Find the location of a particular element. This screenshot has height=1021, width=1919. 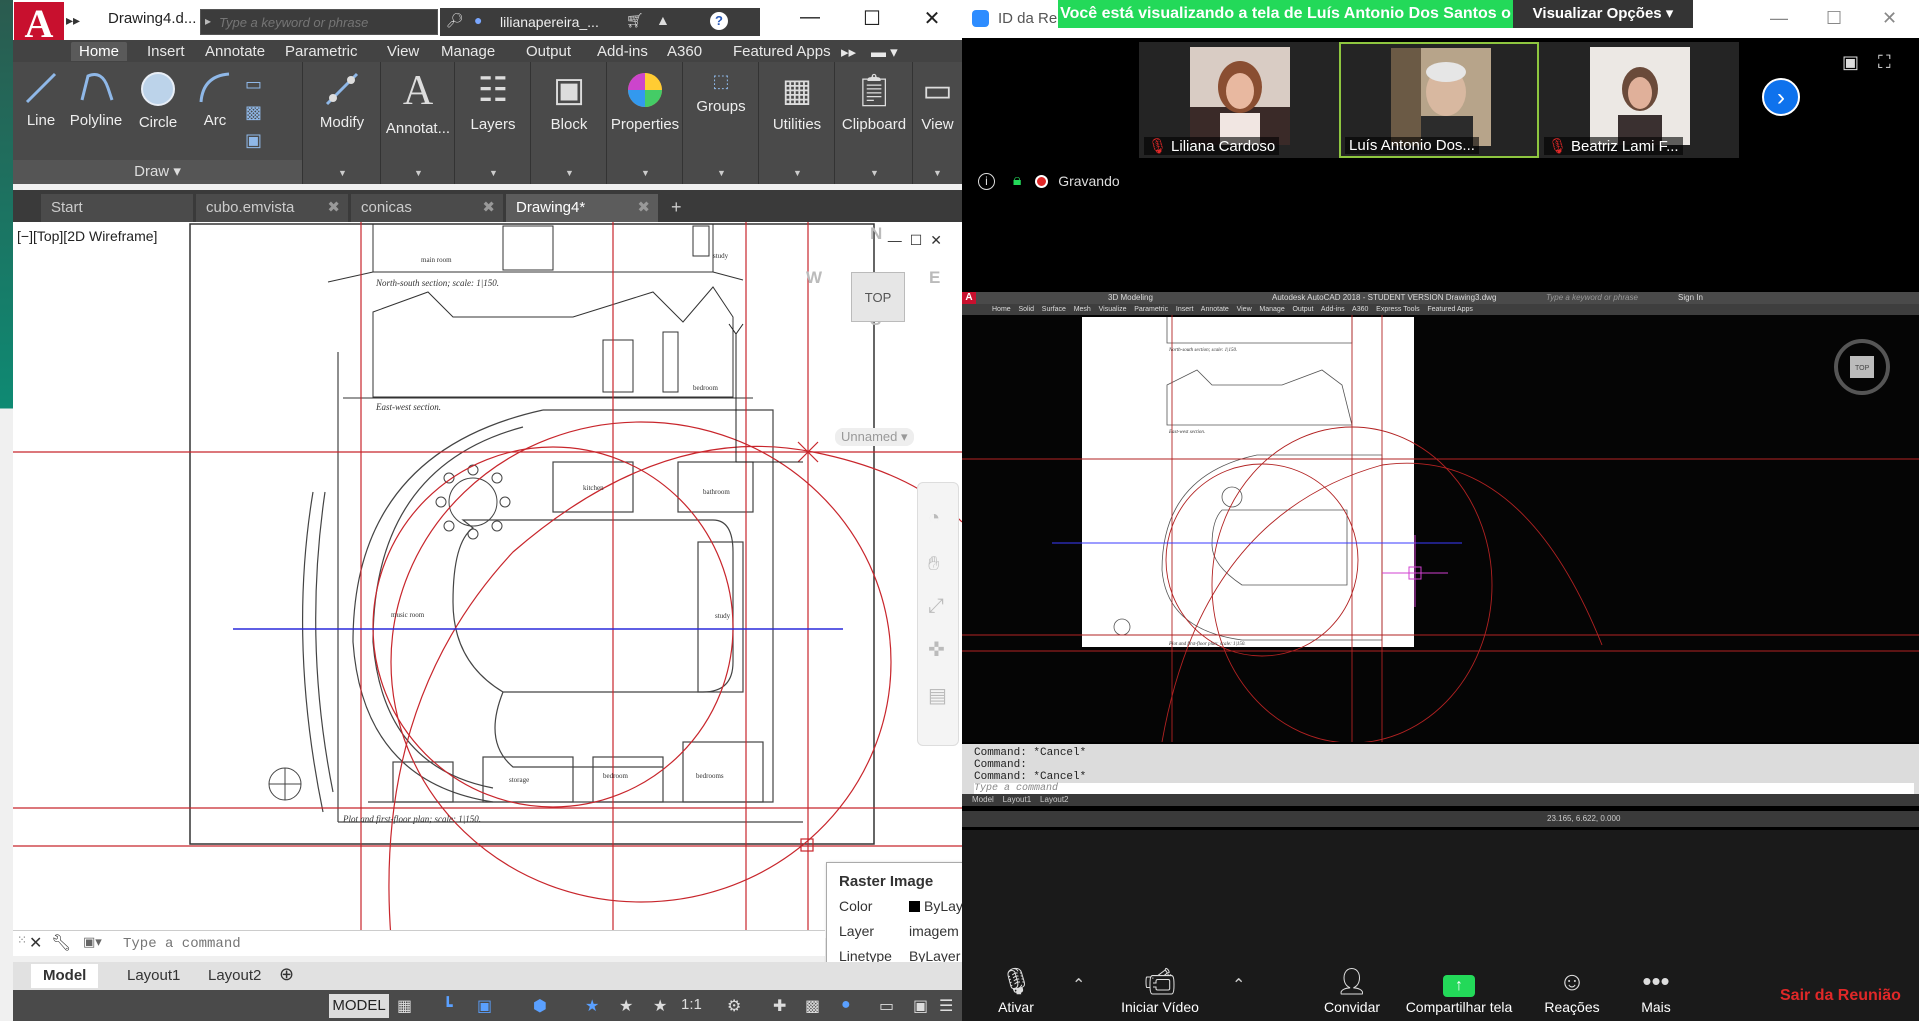

add-layout-button: ⊕ is located at coordinates (286, 976).